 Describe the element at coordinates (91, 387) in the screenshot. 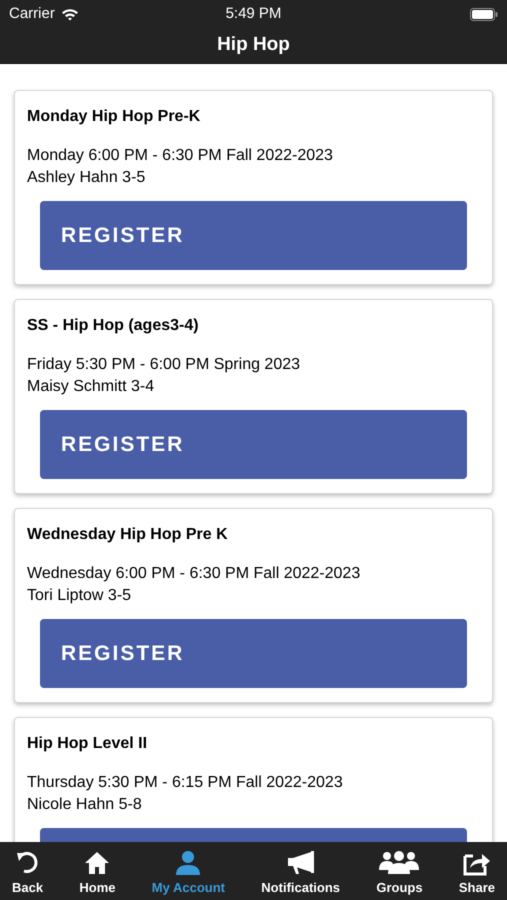

I see `class-teacher: Maisy Schmitt 3-4` at that location.